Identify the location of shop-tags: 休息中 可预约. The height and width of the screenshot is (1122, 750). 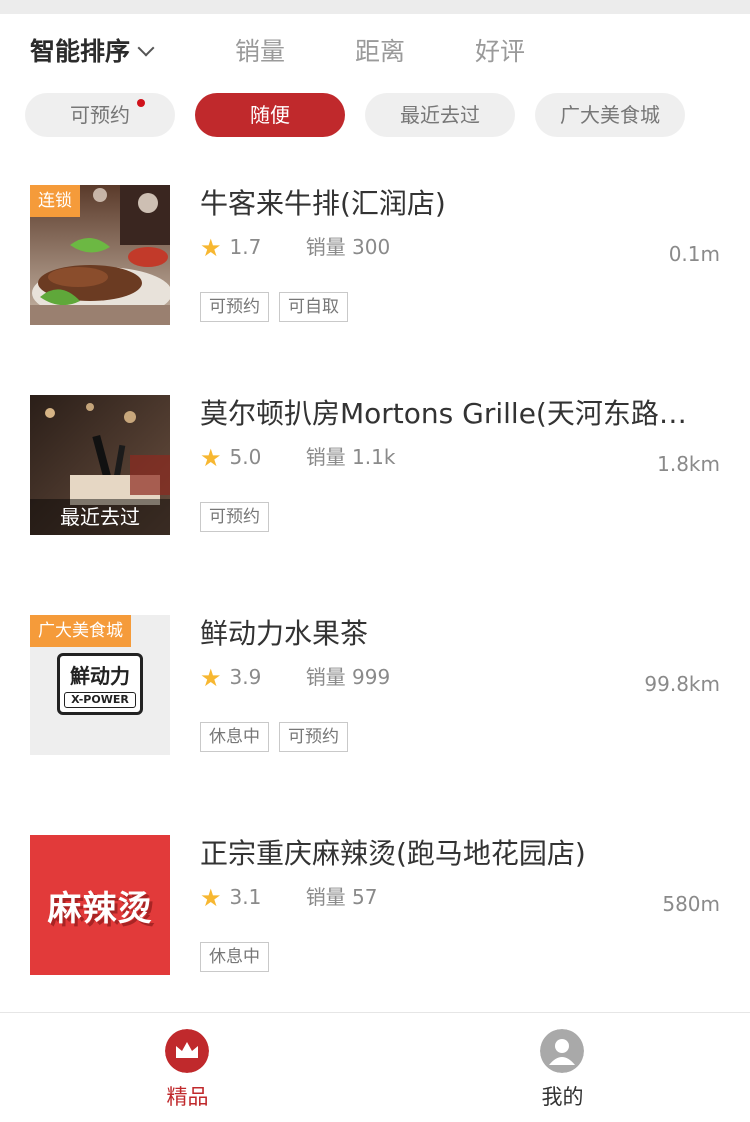
(279, 737).